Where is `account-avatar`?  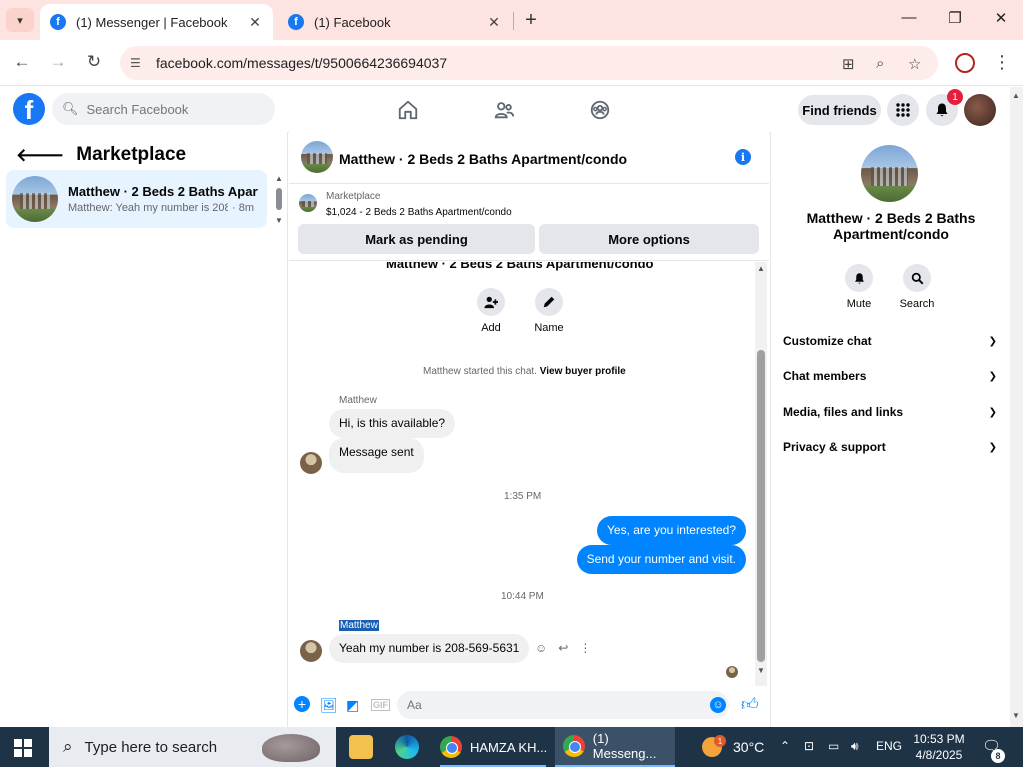 account-avatar is located at coordinates (980, 110).